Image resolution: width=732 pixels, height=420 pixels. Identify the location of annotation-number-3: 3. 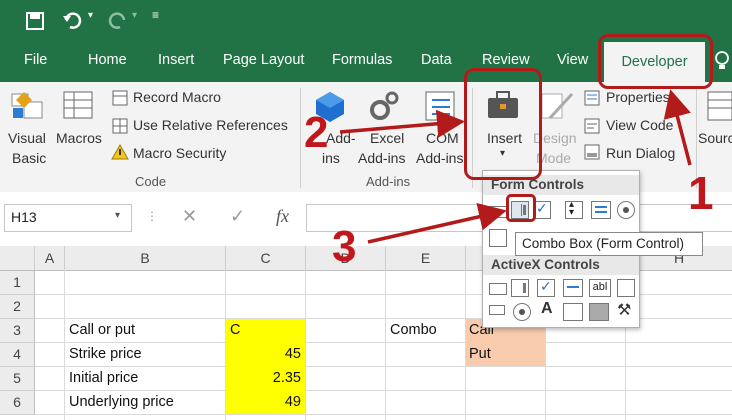
(344, 246).